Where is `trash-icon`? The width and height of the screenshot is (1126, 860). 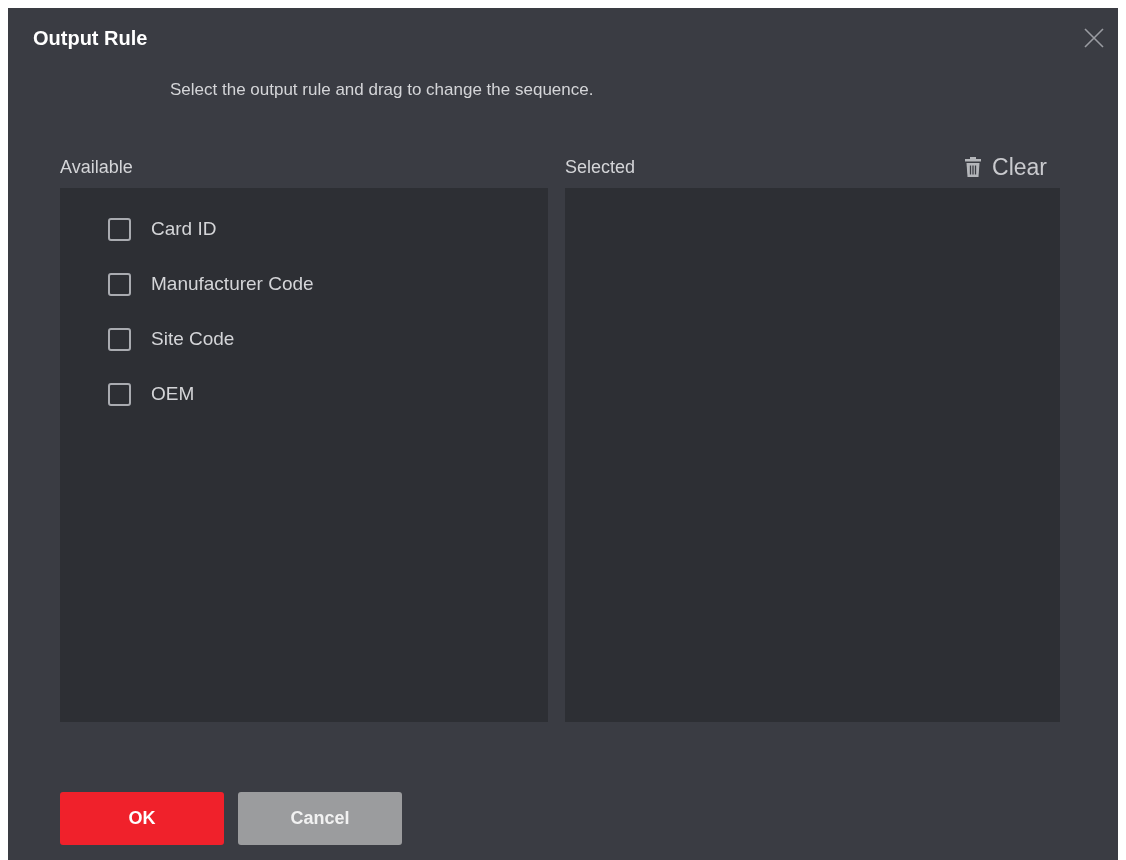 trash-icon is located at coordinates (973, 167).